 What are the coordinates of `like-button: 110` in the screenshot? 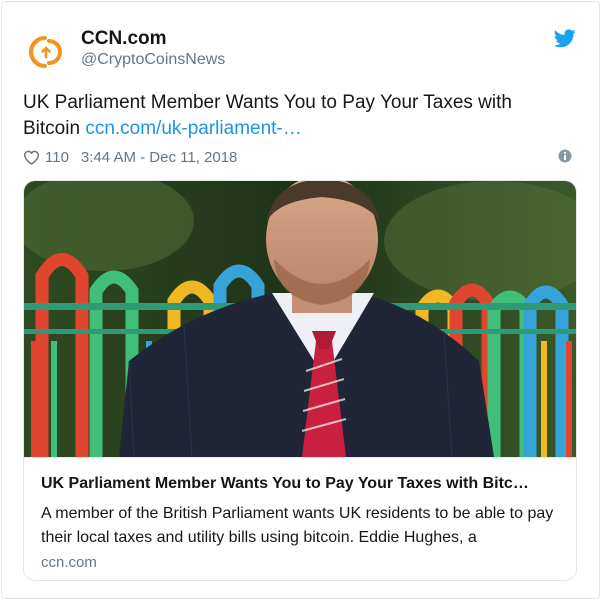 It's located at (46, 157).